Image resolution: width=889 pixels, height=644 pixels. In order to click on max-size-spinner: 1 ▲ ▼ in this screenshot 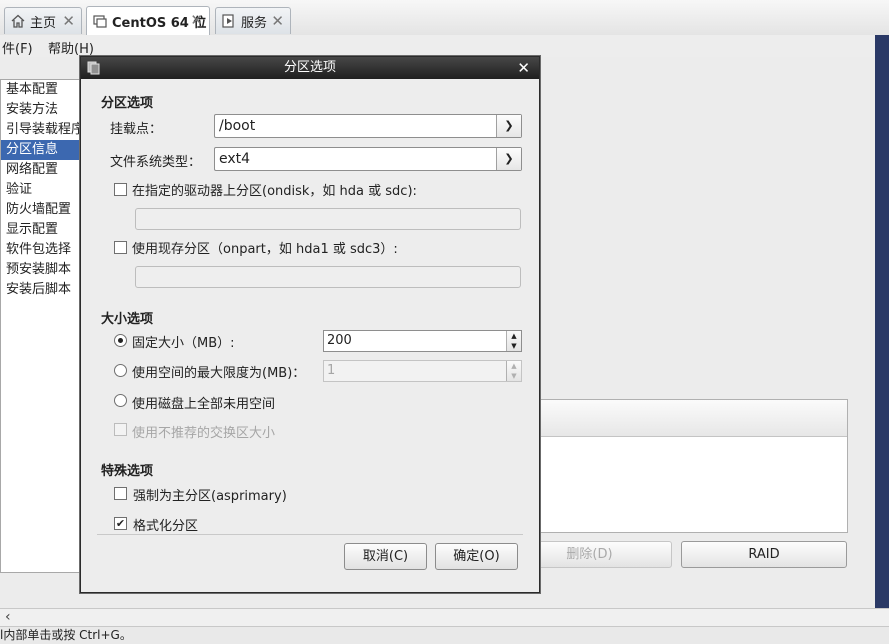, I will do `click(422, 371)`.